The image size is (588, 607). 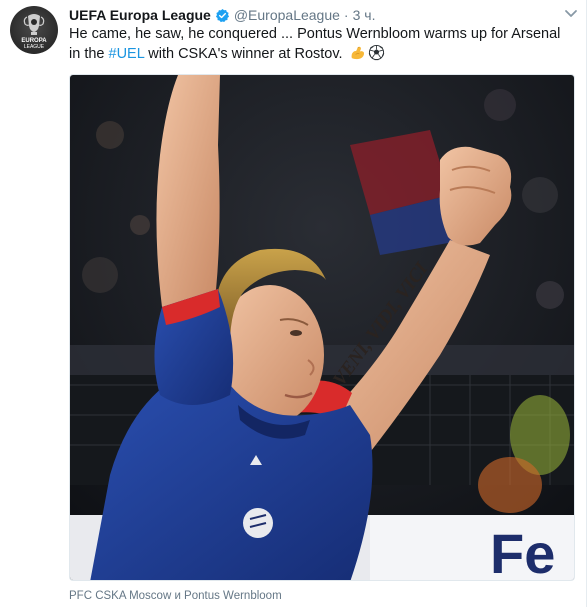 I want to click on verified-badge-icon, so click(x=222, y=15).